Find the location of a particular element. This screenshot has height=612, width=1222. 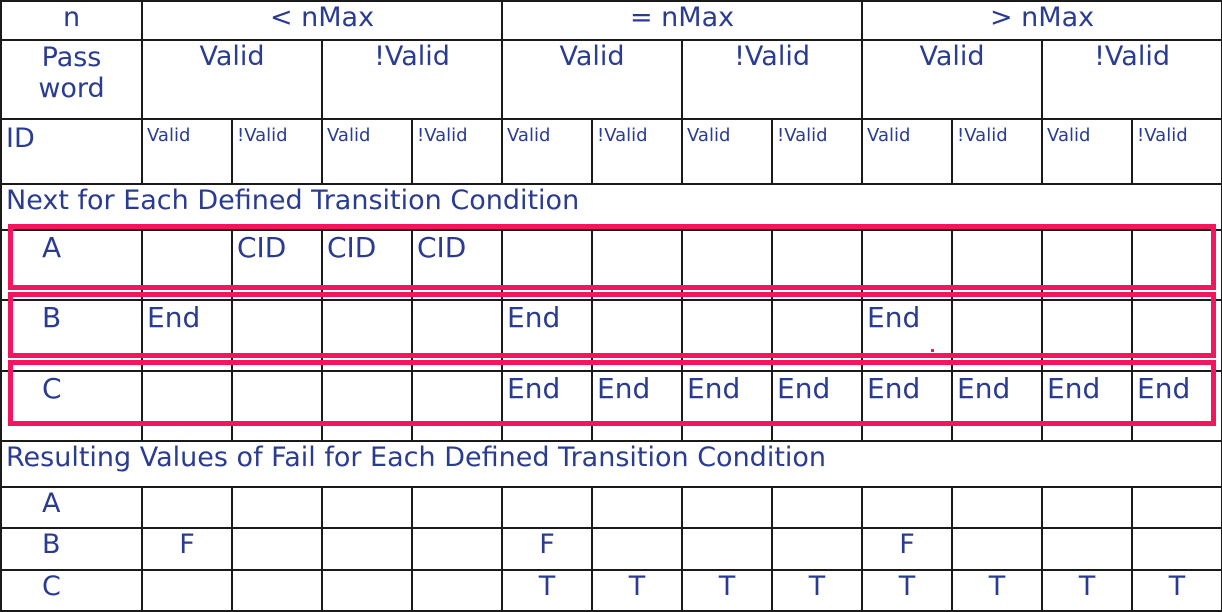

header-password-group-2: Valid is located at coordinates (592, 80).